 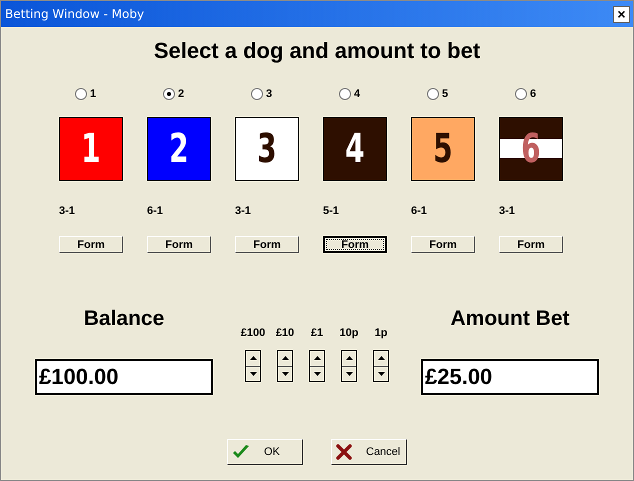 I want to click on cancel-button: Cancel, so click(x=369, y=452).